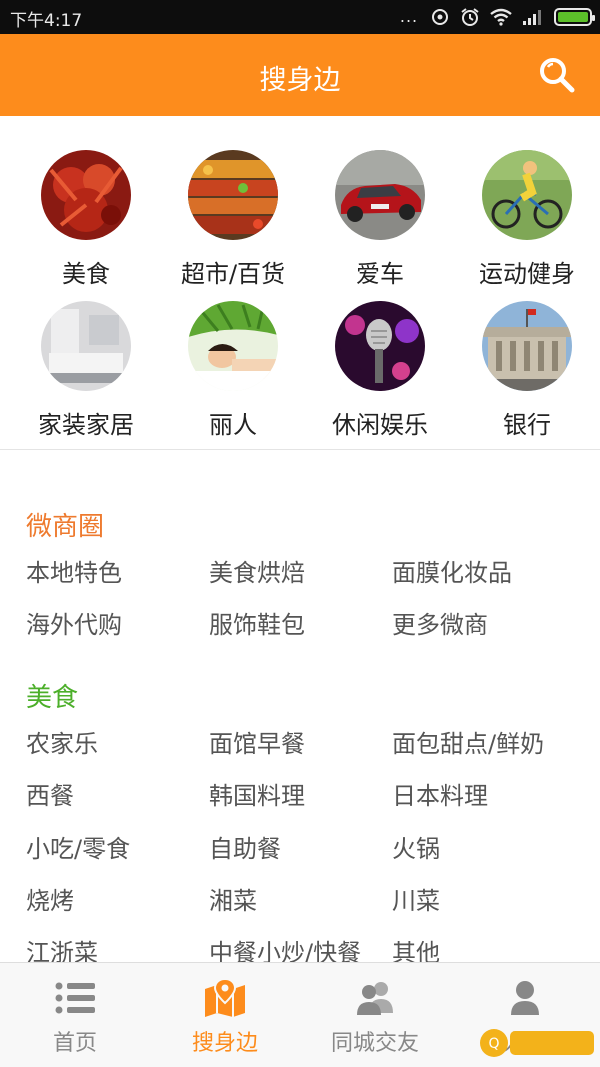 The width and height of the screenshot is (600, 1067). What do you see at coordinates (257, 570) in the screenshot?
I see `list-item: 美食烘焙` at bounding box center [257, 570].